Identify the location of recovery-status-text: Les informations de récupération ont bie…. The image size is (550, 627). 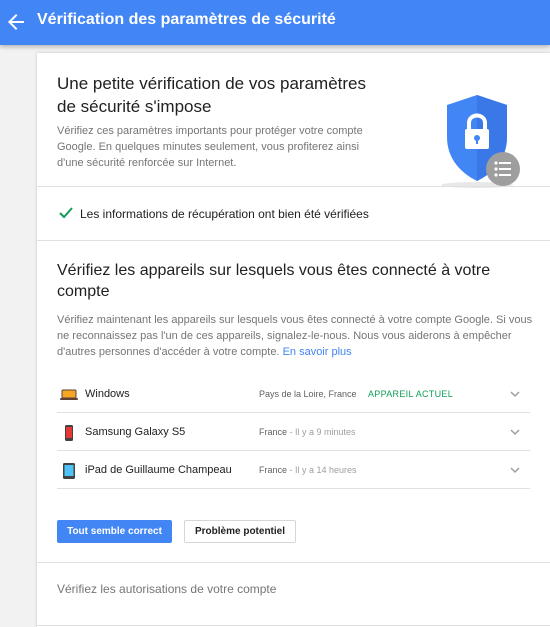
(224, 214).